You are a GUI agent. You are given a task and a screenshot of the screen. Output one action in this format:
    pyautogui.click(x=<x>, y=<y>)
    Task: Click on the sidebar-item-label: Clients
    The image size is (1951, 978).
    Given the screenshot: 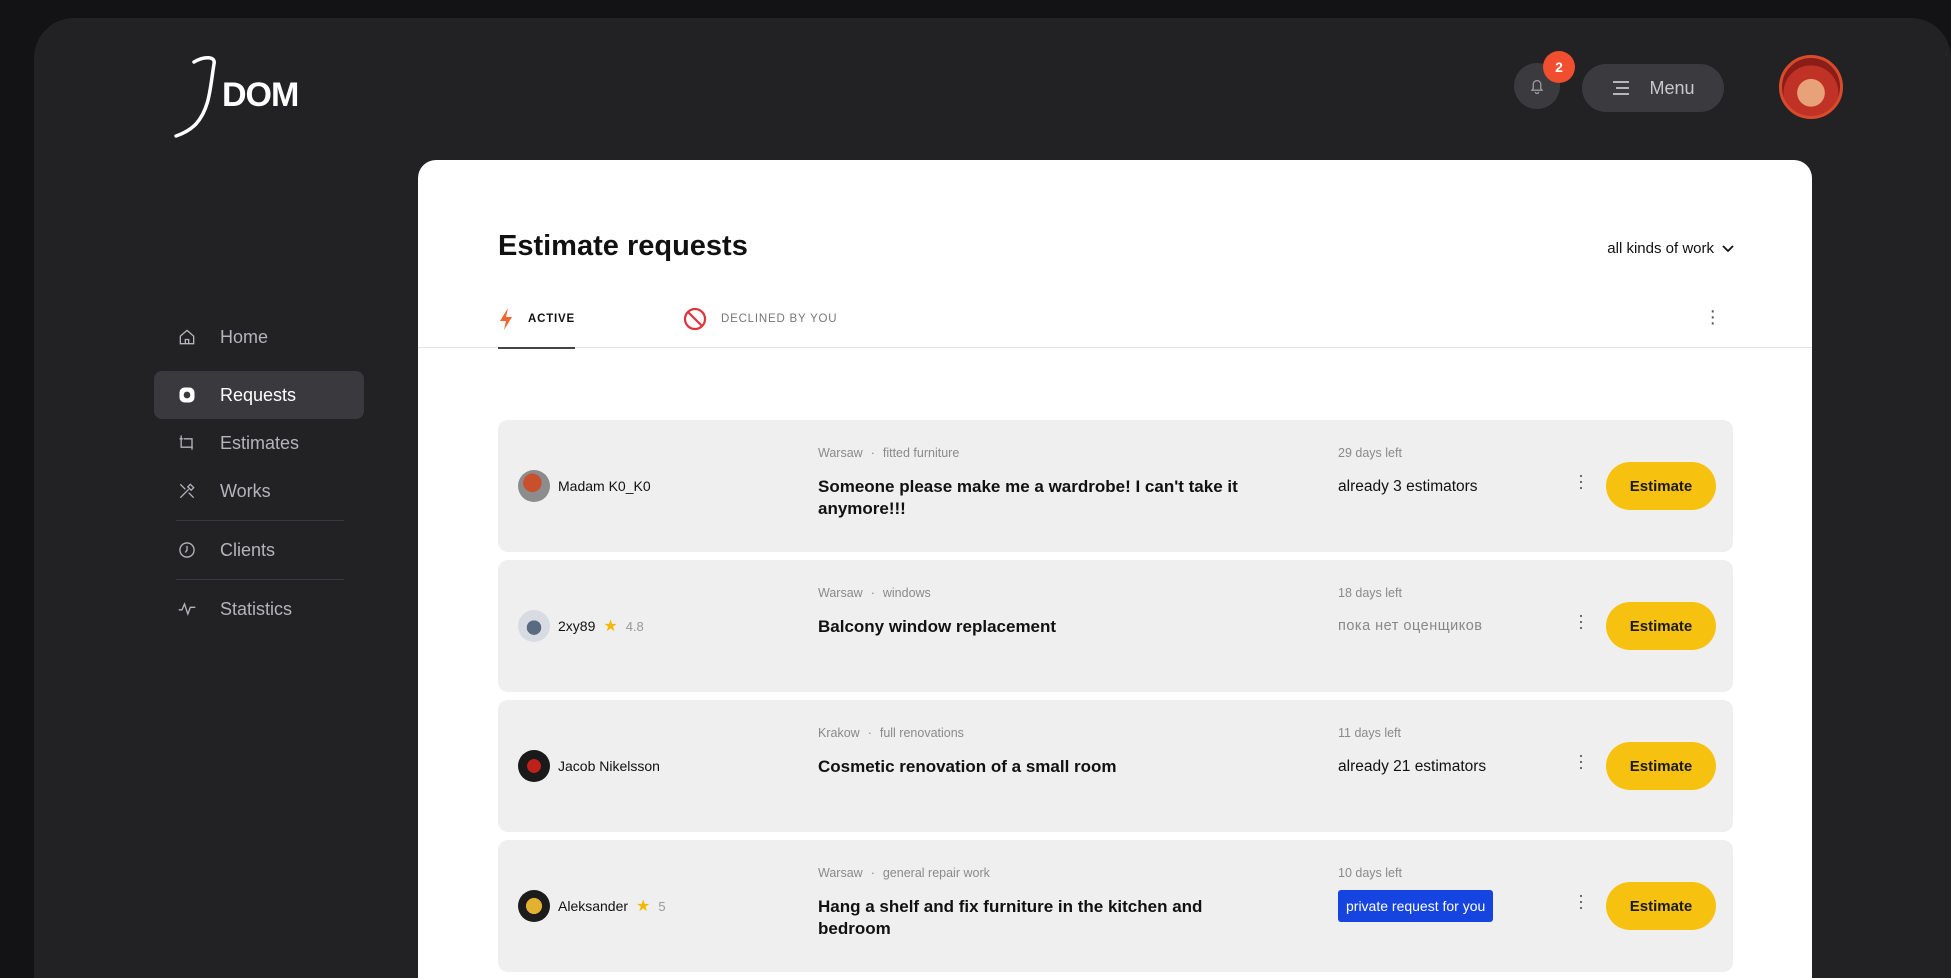 What is the action you would take?
    pyautogui.click(x=248, y=549)
    